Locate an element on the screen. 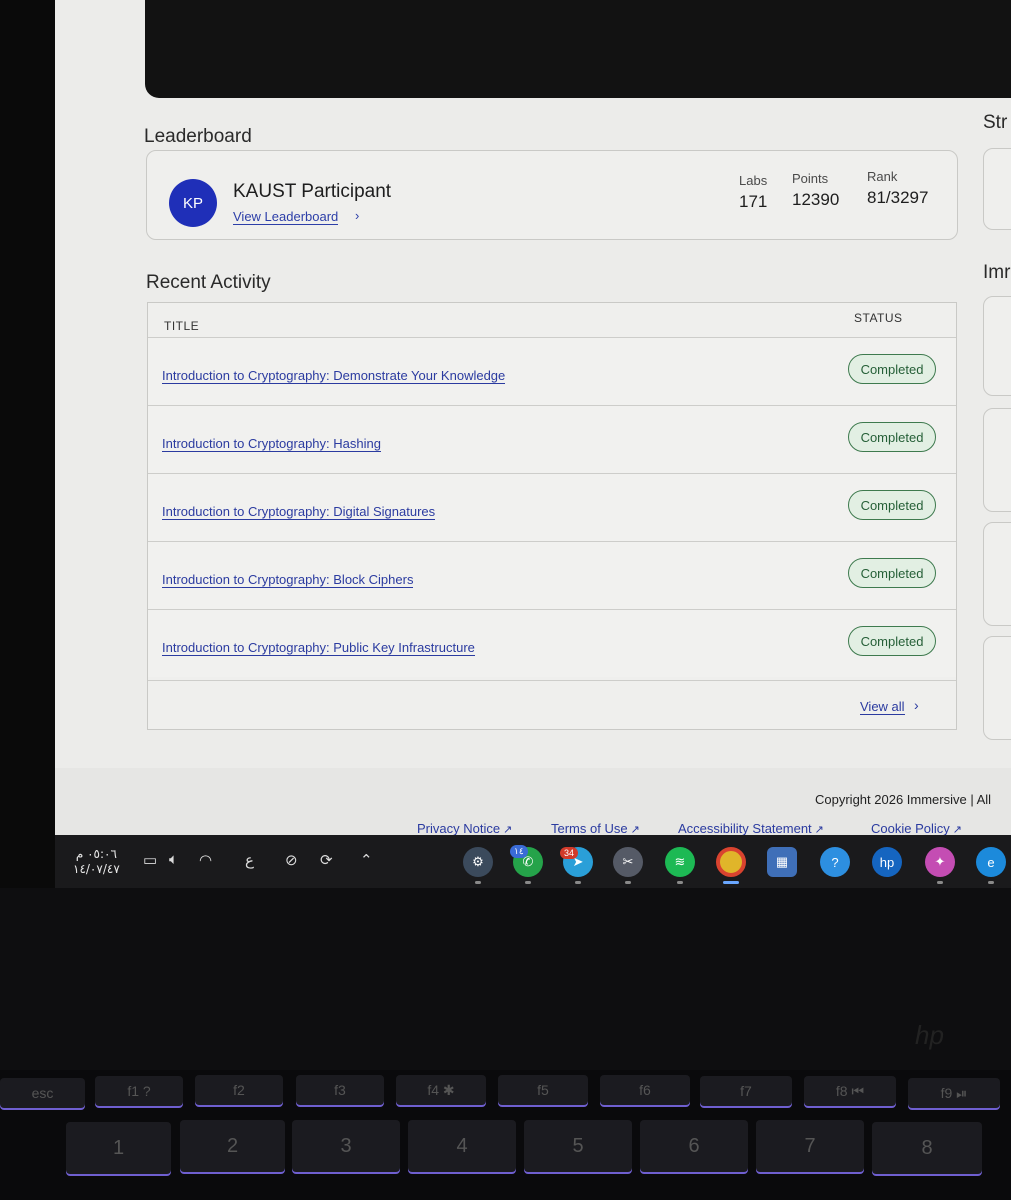 Image resolution: width=1011 pixels, height=1200 pixels. help-icon: ? is located at coordinates (835, 862).